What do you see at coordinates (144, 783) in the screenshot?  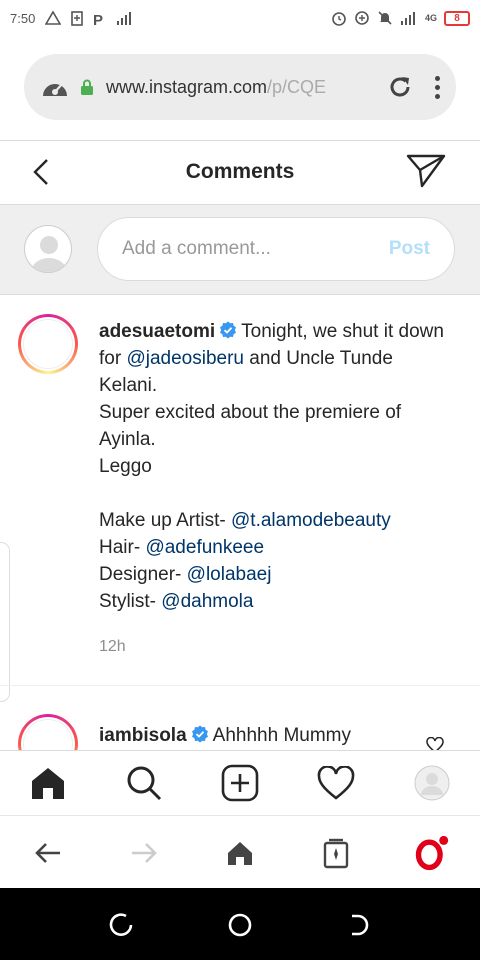 I see `search-icon` at bounding box center [144, 783].